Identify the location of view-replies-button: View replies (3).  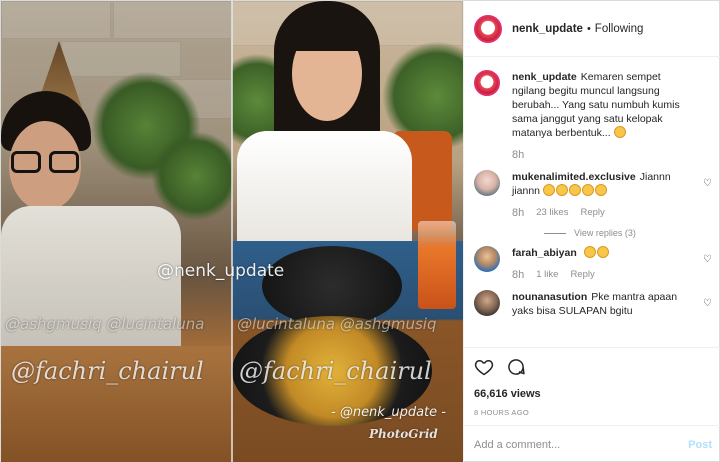
(628, 233).